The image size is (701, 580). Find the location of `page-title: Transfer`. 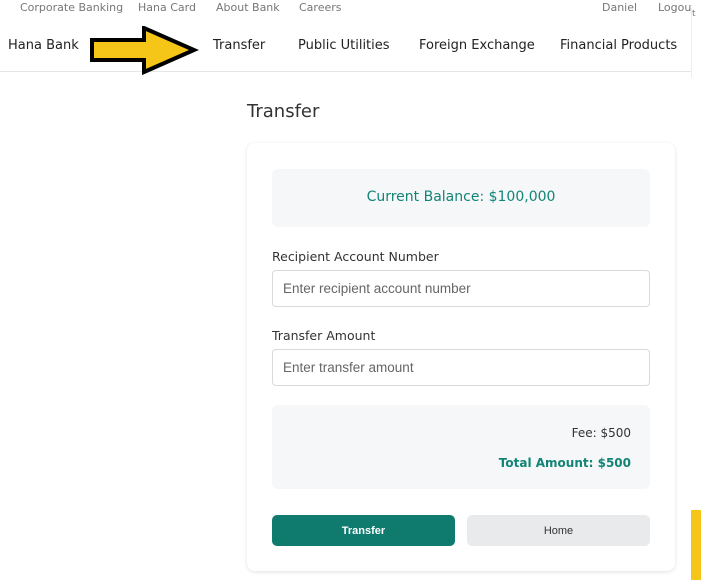

page-title: Transfer is located at coordinates (283, 111).